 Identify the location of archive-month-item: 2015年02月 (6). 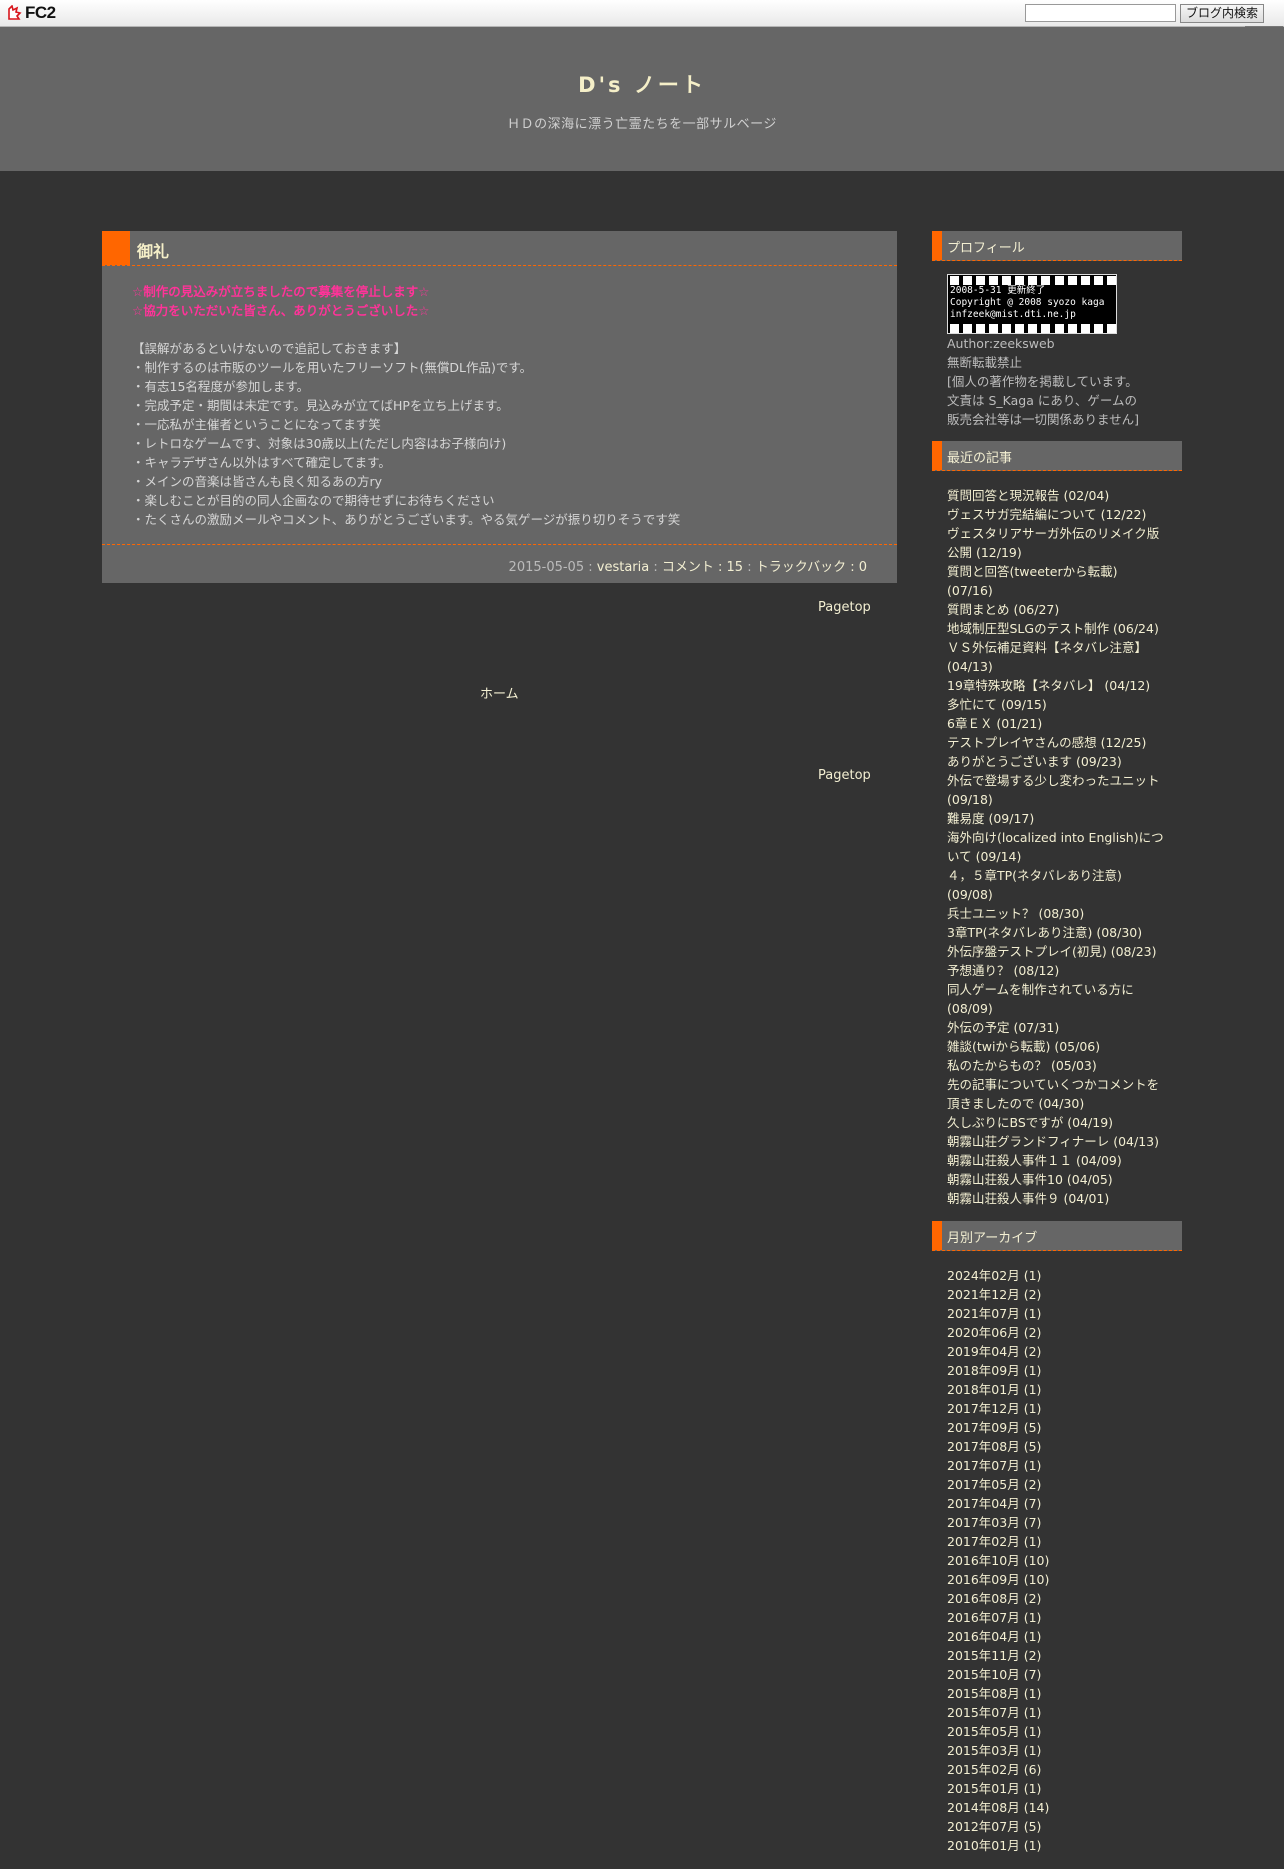
(1057, 1769).